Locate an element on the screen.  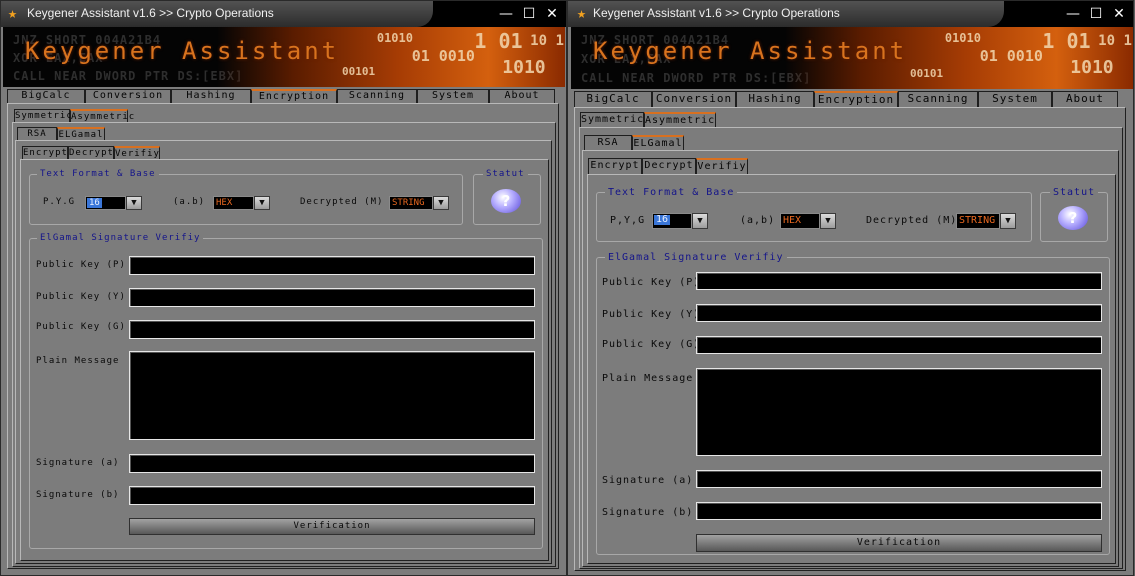
algorithm-tabs: RSA ELGamal is located at coordinates (61, 134).